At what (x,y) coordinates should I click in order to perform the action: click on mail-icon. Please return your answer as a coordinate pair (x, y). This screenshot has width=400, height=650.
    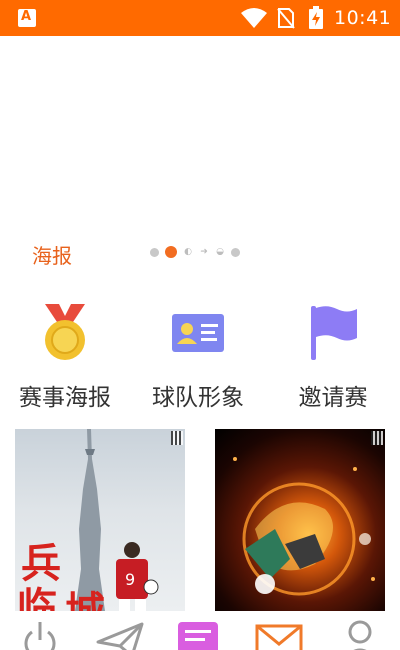
    Looking at the image, I should click on (279, 637).